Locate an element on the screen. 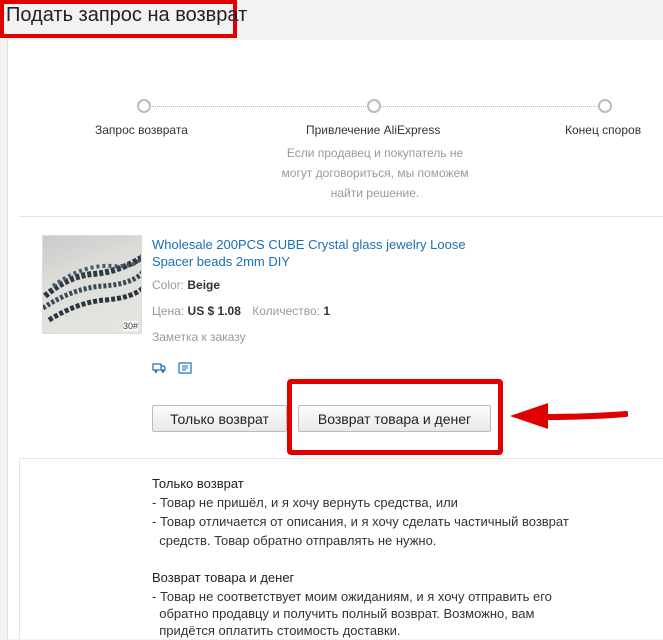 This screenshot has width=663, height=640. left-border is located at coordinates (19, 548).